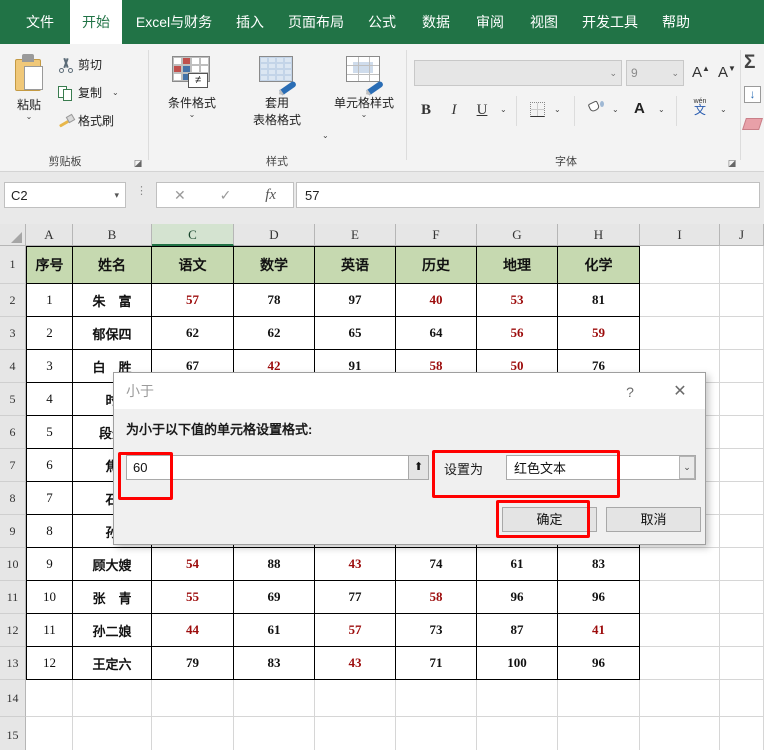 This screenshot has height=750, width=764. Describe the element at coordinates (355, 235) in the screenshot. I see `column-header-E: E` at that location.